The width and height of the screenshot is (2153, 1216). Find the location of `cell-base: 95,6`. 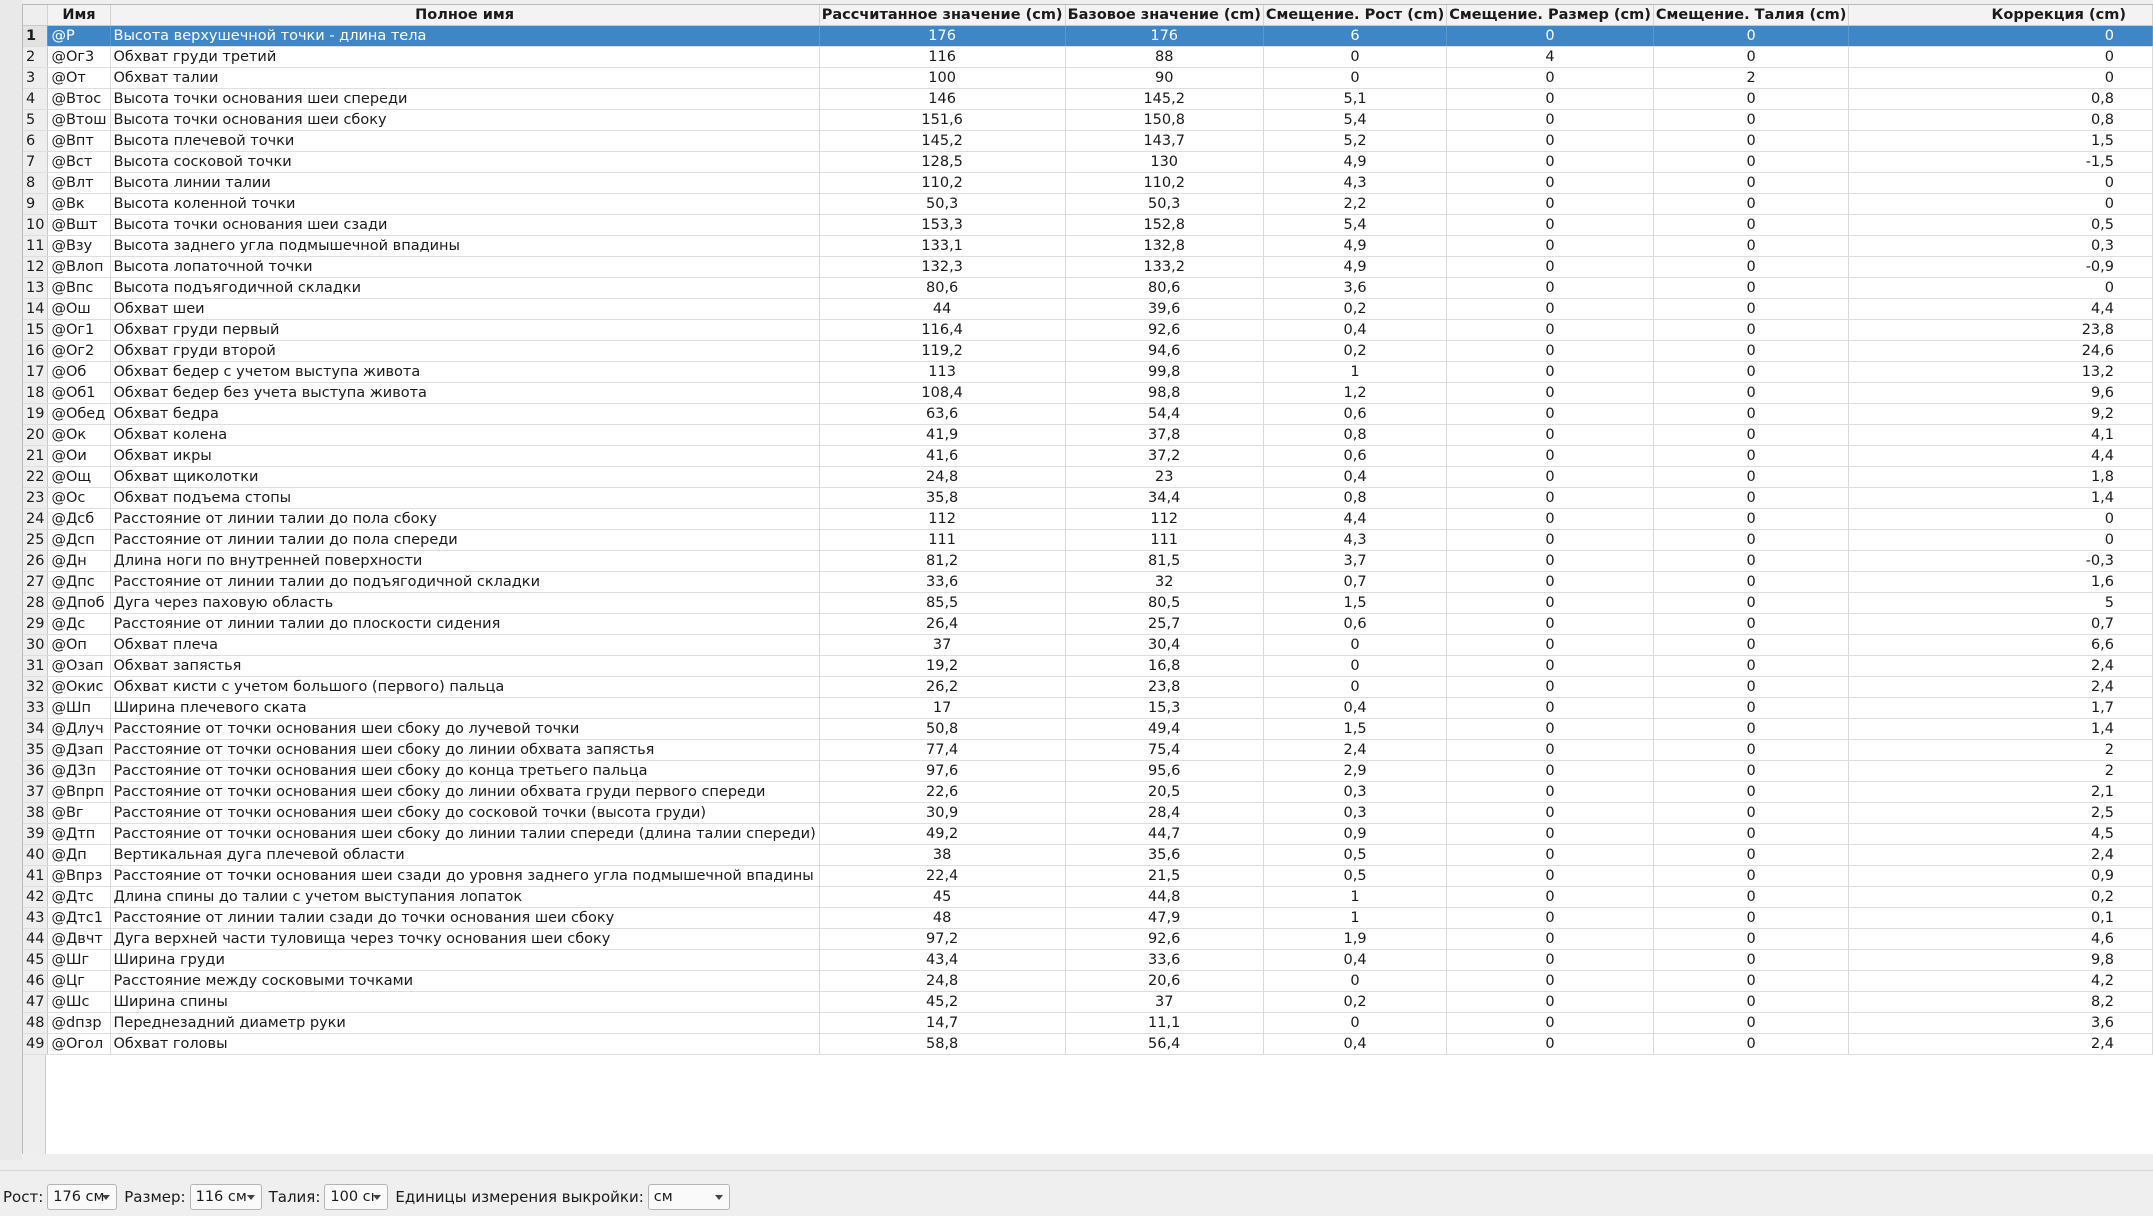

cell-base: 95,6 is located at coordinates (1164, 771).